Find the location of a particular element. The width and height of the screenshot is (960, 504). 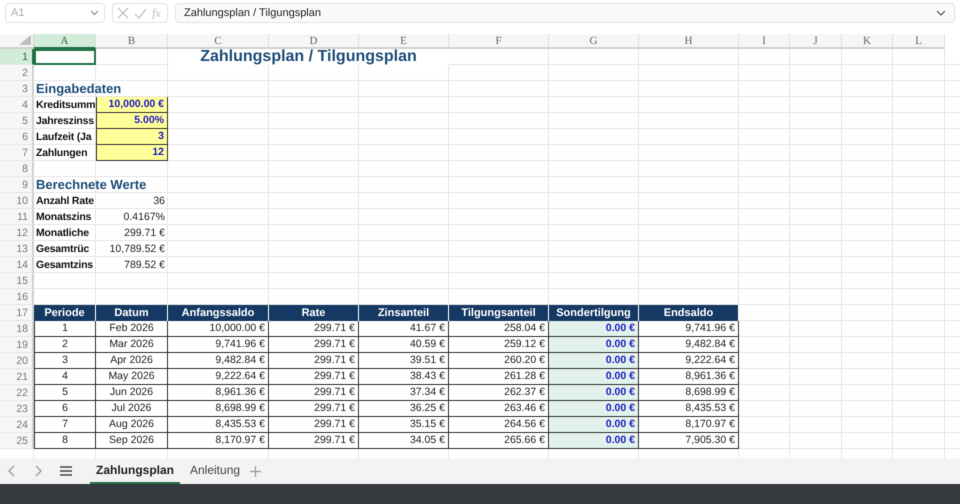

input-cell: 3 is located at coordinates (132, 137).